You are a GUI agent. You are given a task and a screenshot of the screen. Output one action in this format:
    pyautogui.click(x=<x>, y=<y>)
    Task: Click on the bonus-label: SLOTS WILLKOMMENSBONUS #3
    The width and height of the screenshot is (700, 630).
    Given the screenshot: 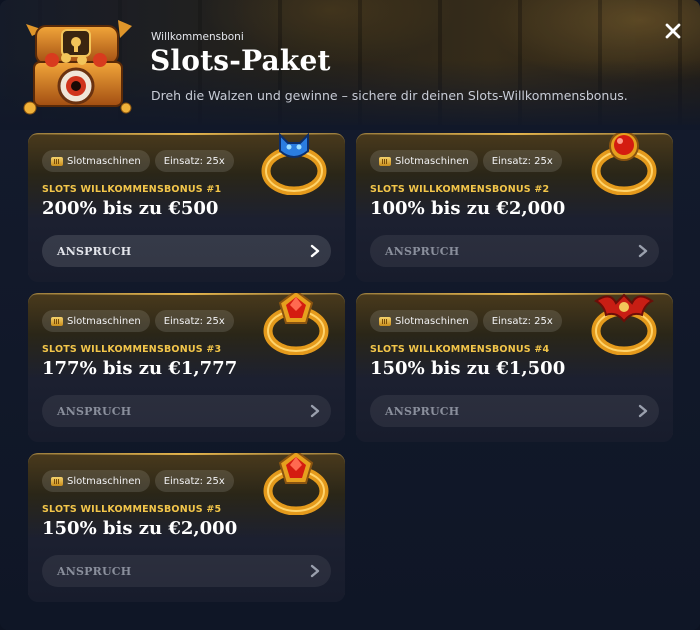 What is the action you would take?
    pyautogui.click(x=132, y=349)
    